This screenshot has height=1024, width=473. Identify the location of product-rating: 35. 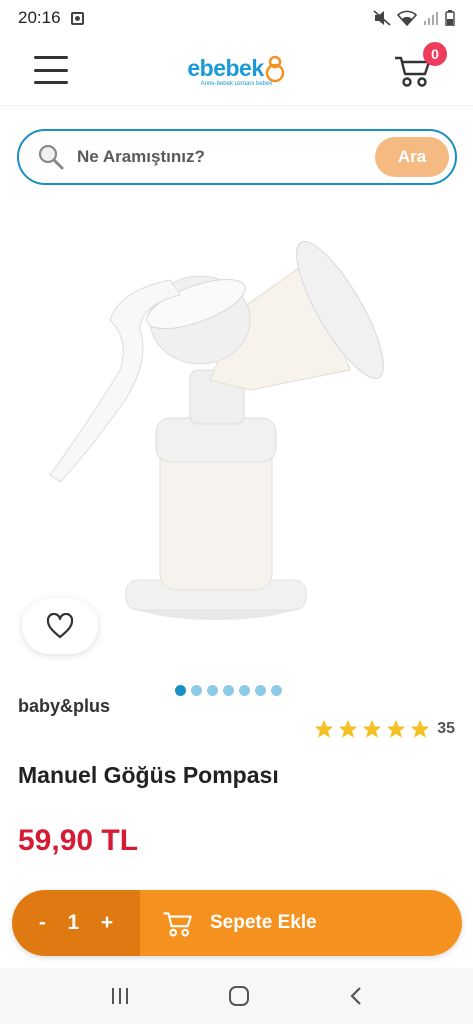
(384, 729).